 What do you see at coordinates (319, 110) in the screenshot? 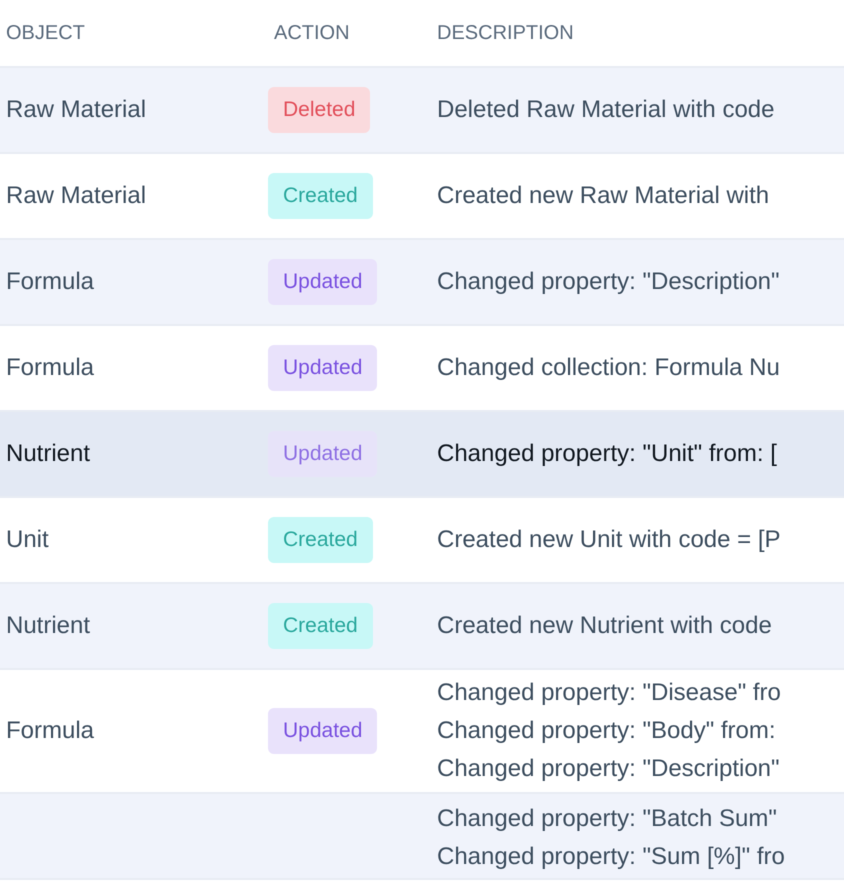
I see `action-badge: Deleted` at bounding box center [319, 110].